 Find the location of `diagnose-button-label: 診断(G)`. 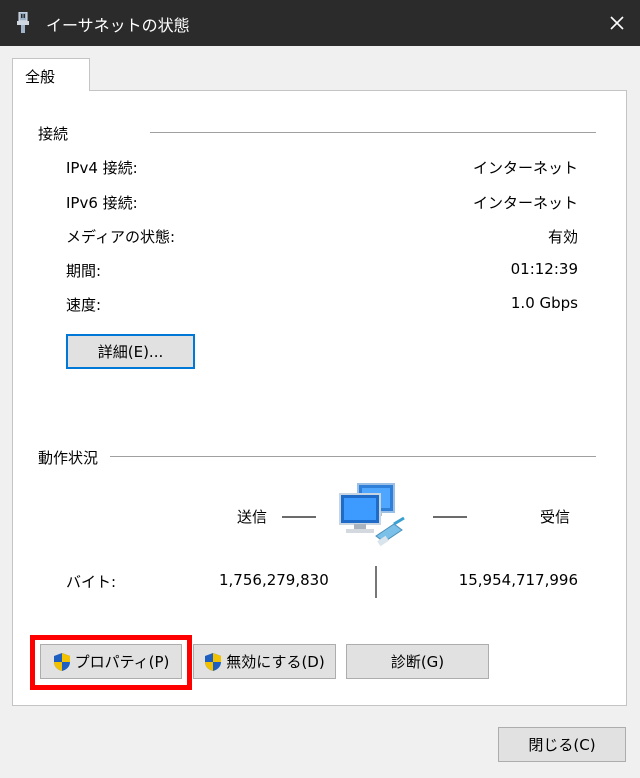

diagnose-button-label: 診断(G) is located at coordinates (417, 662).